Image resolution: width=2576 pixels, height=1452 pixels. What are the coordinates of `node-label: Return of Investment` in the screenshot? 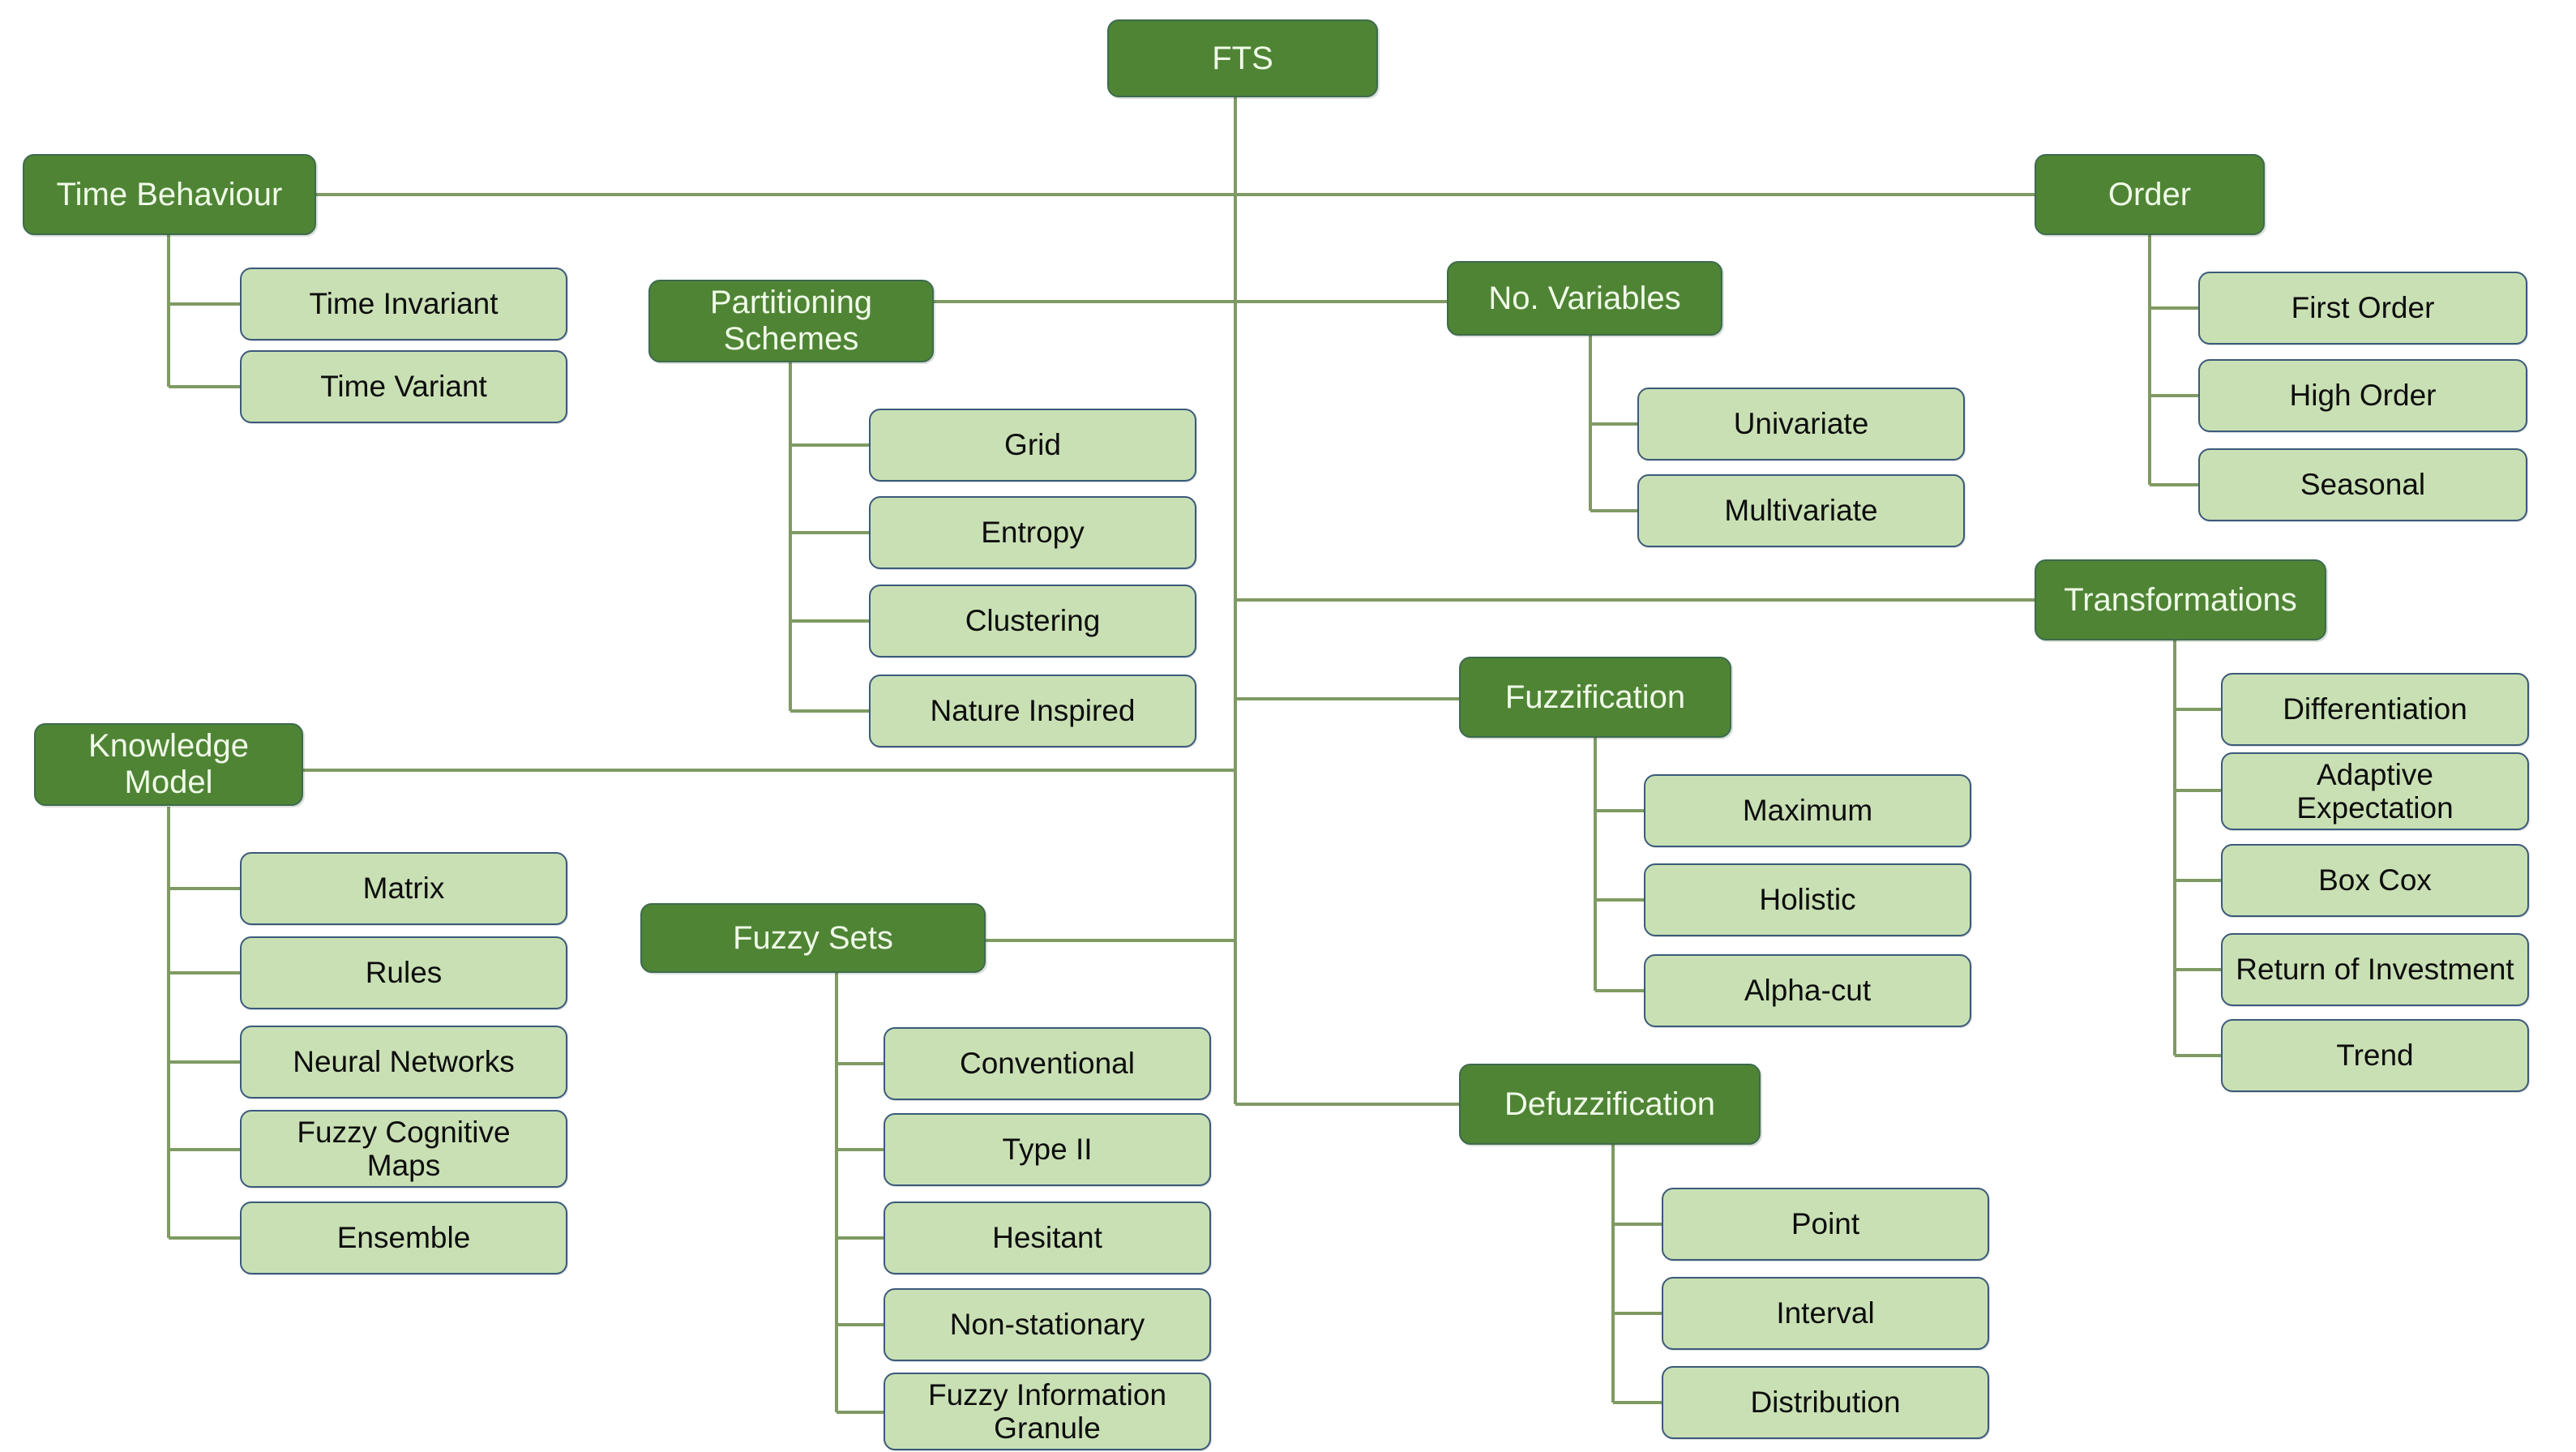 It's located at (2375, 970).